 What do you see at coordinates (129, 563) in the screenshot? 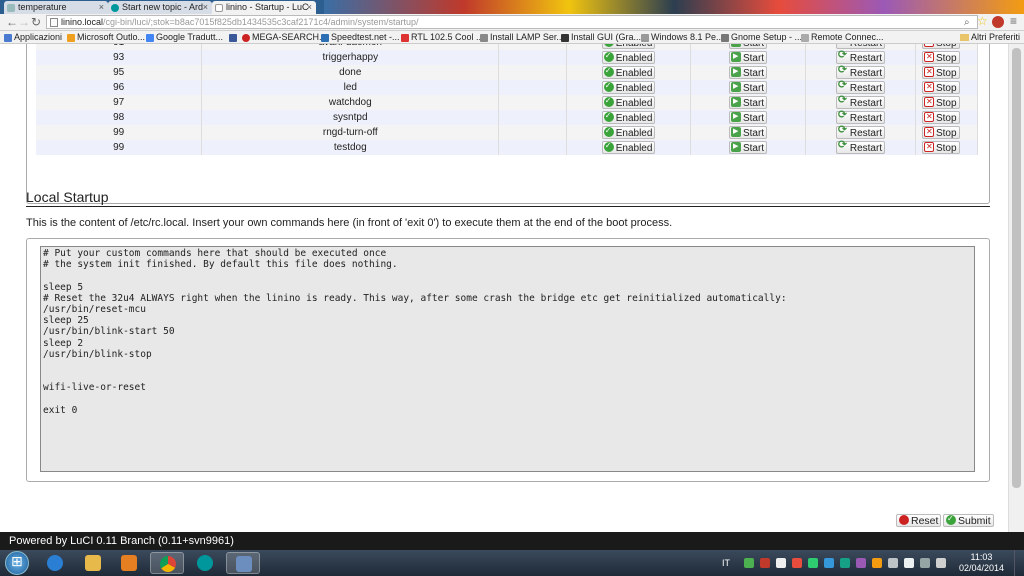
I see `taskbar-app-media` at bounding box center [129, 563].